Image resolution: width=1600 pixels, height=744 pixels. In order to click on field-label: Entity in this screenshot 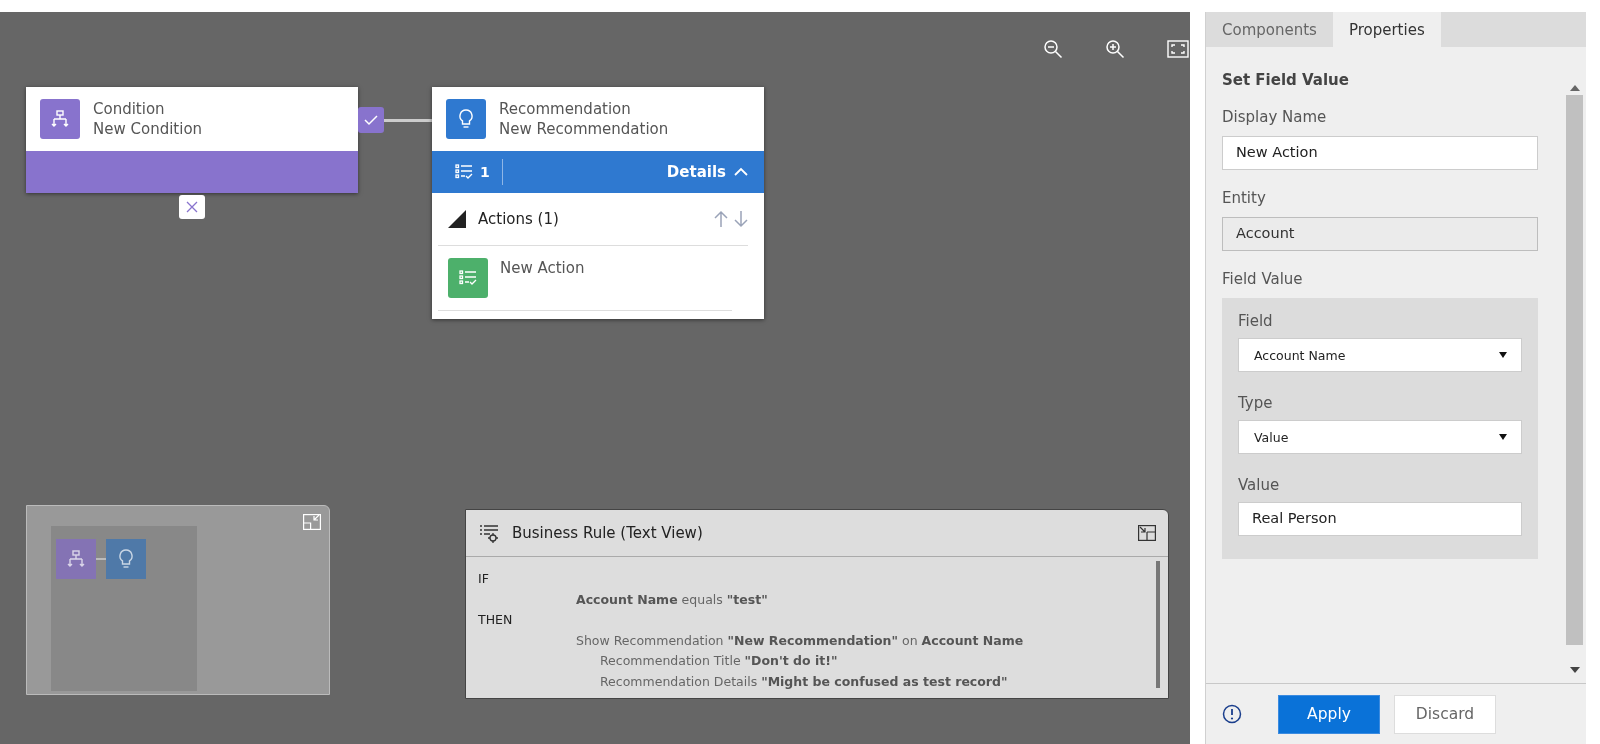, I will do `click(1244, 198)`.